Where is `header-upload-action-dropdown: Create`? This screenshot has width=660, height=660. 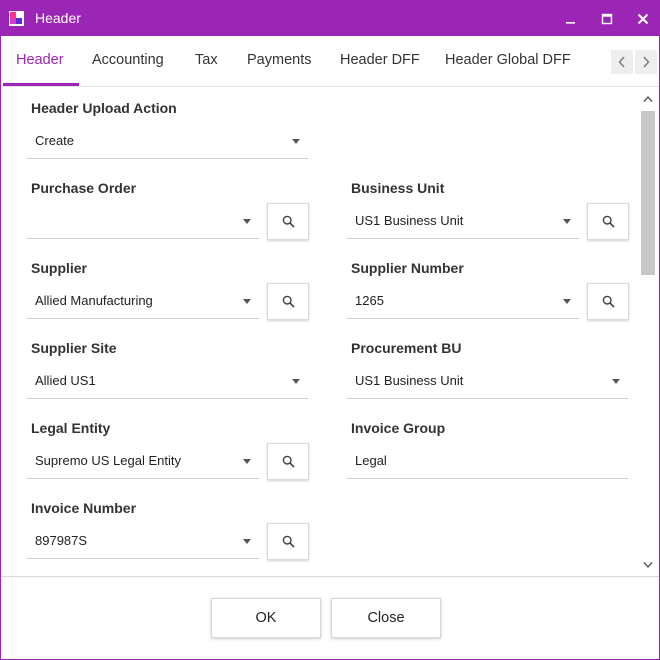 header-upload-action-dropdown: Create is located at coordinates (167, 141).